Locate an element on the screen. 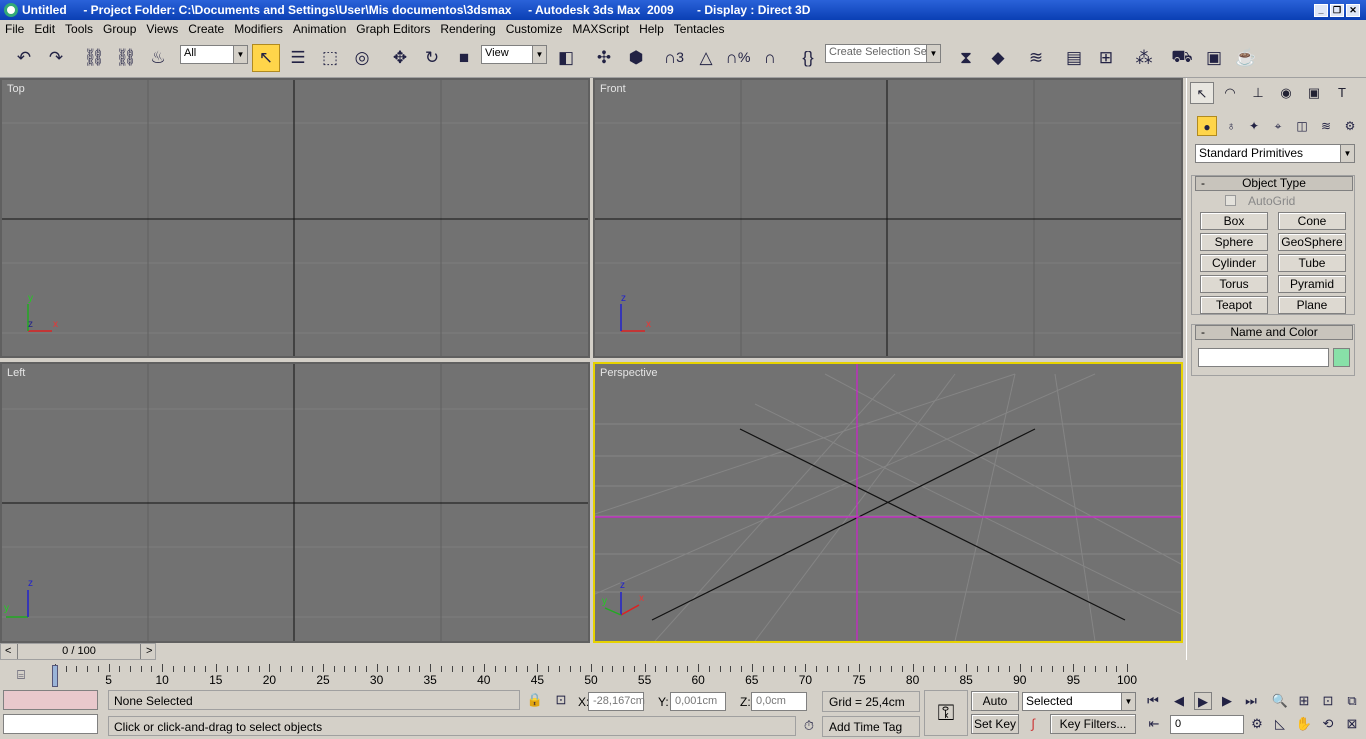  viewport-left-label: Left is located at coordinates (16, 373).